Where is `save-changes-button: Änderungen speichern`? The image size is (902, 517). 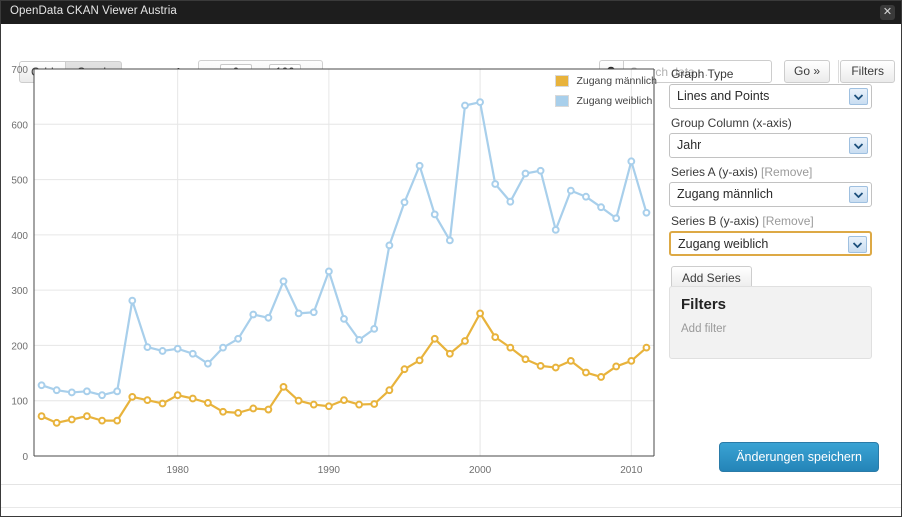 save-changes-button: Änderungen speichern is located at coordinates (799, 457).